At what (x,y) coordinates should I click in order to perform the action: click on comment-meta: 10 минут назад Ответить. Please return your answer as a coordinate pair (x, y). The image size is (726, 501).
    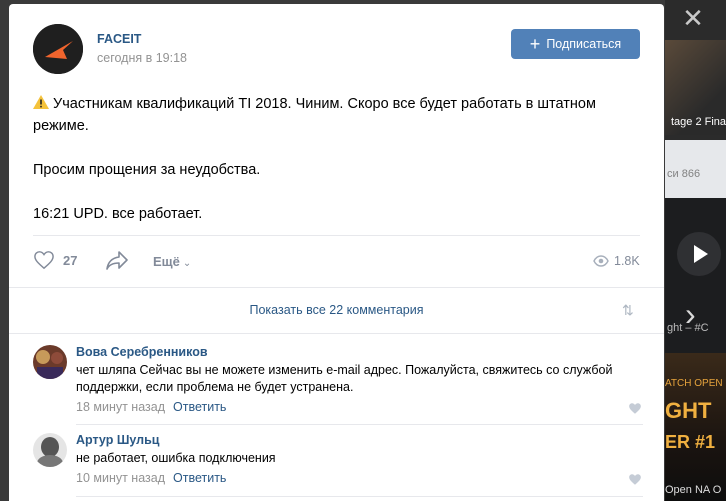
    Looking at the image, I should click on (151, 478).